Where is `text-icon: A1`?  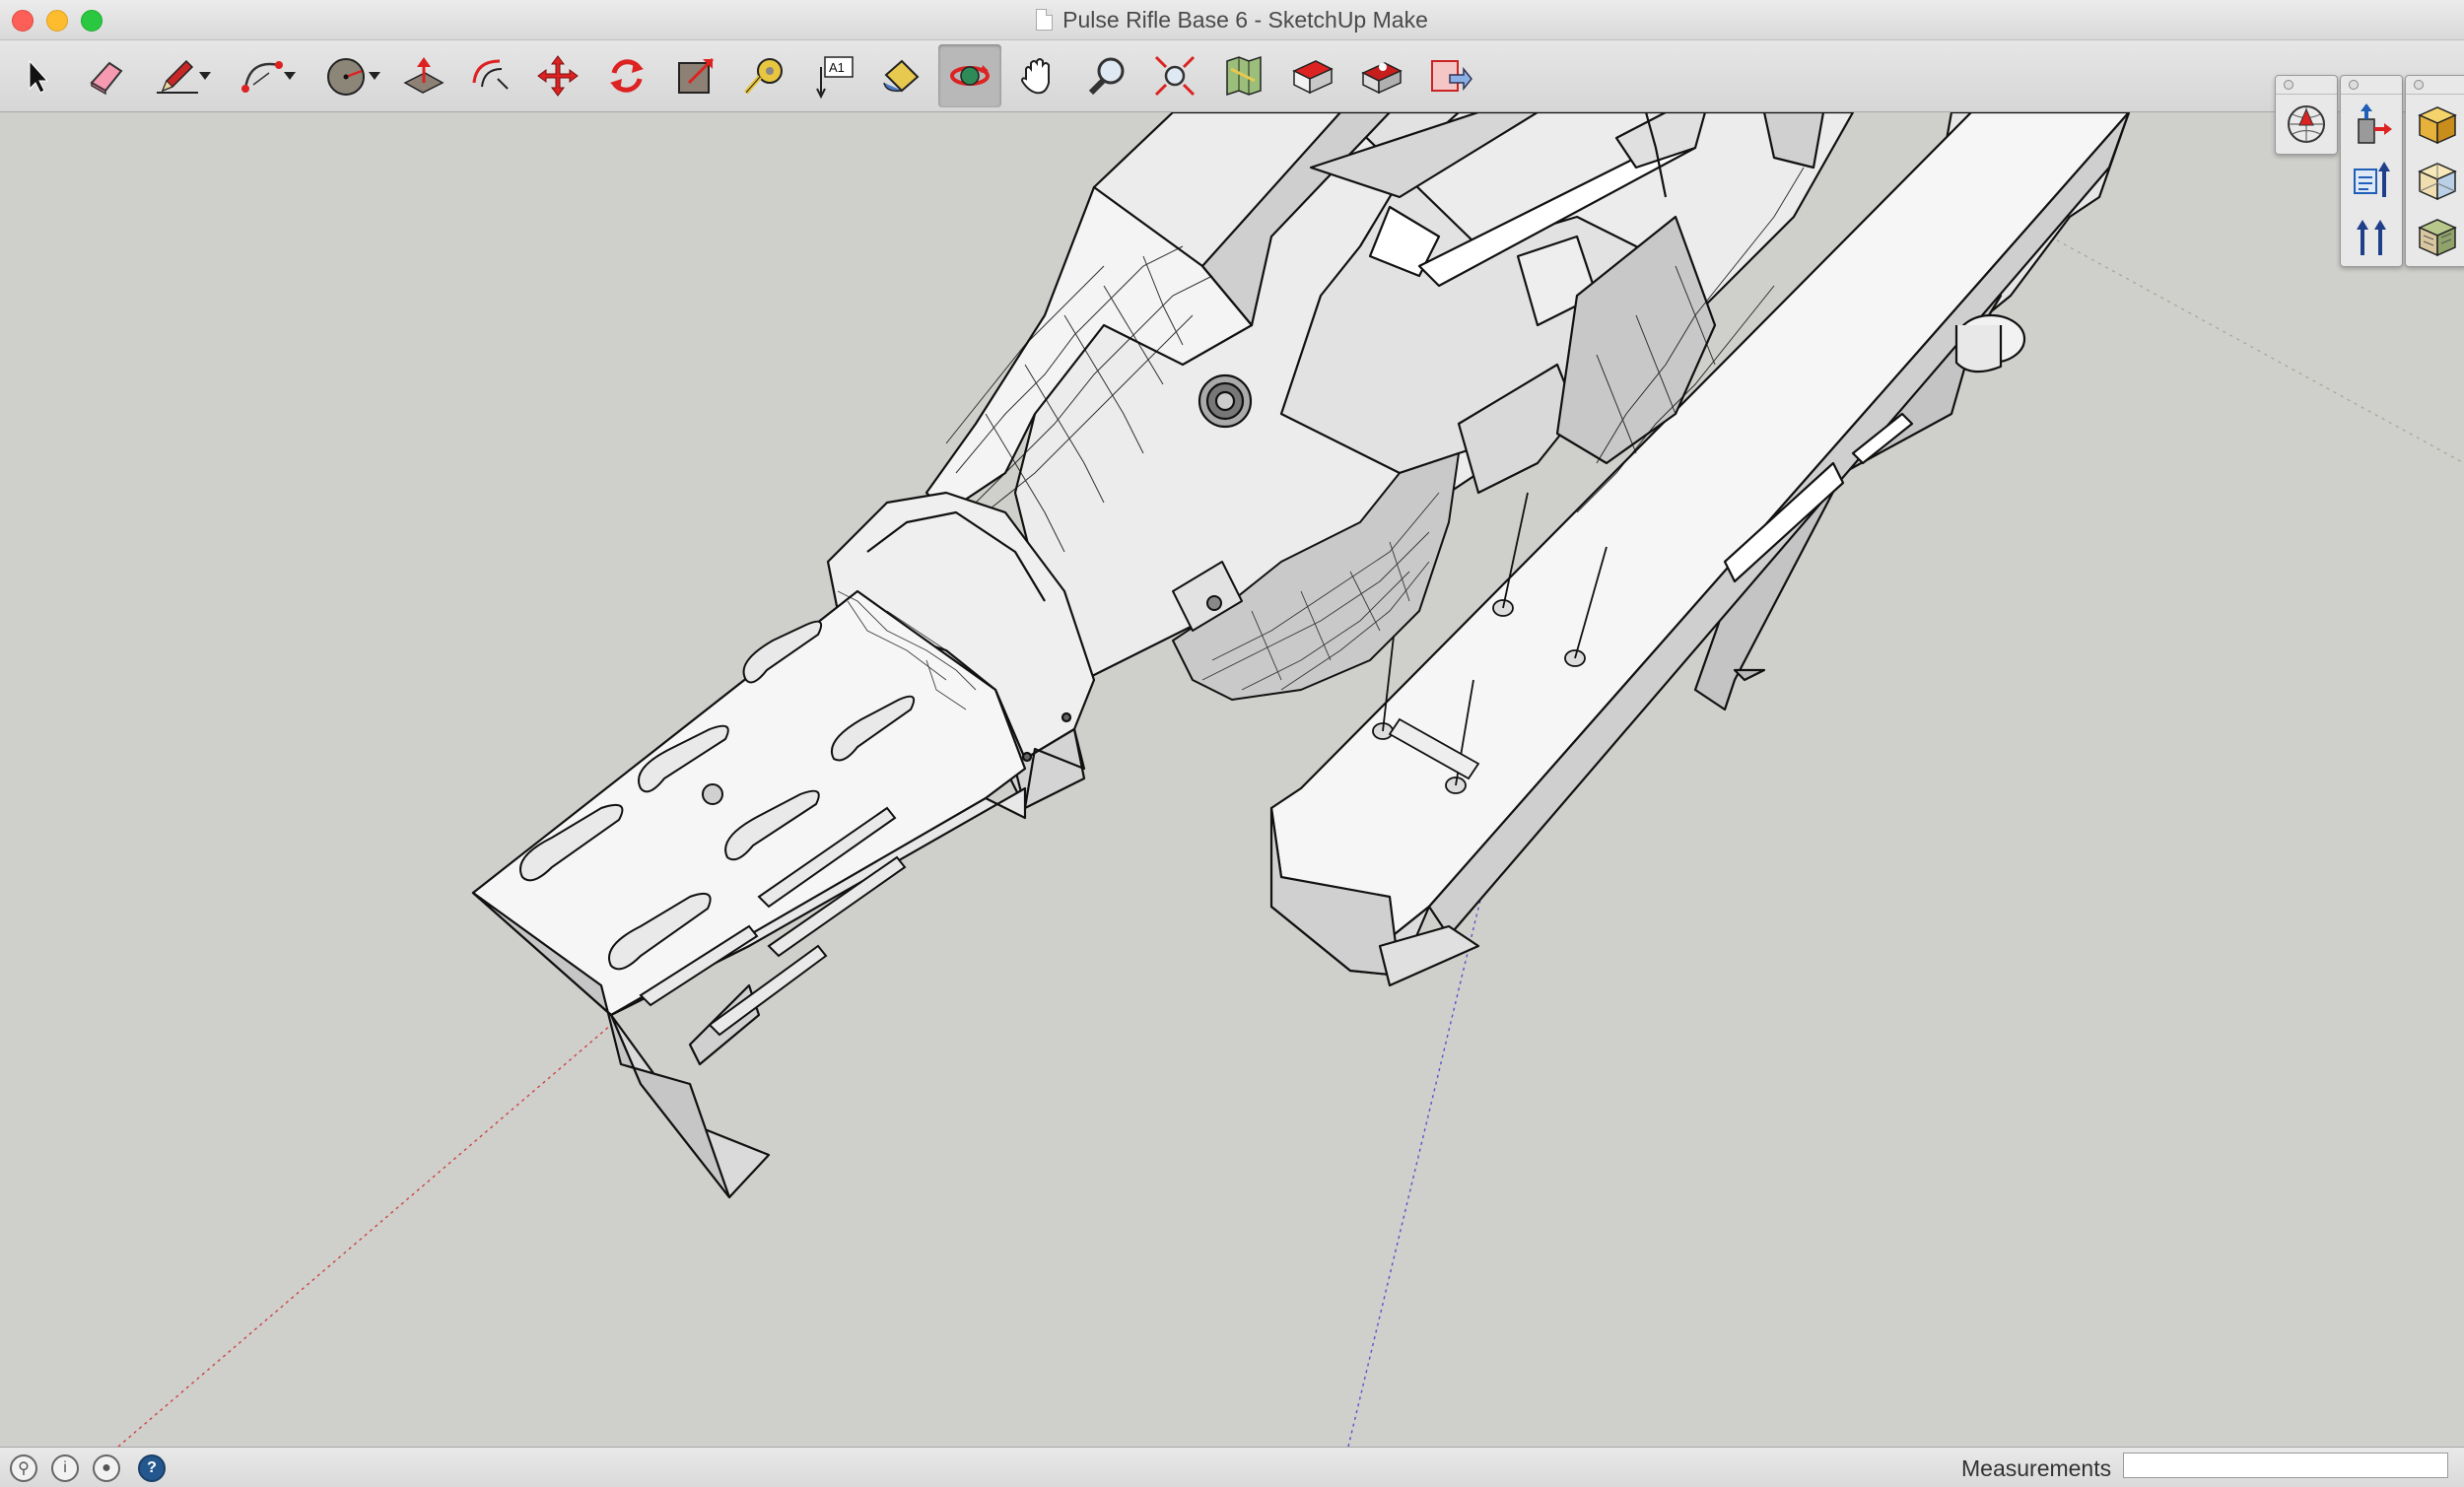 text-icon: A1 is located at coordinates (835, 78).